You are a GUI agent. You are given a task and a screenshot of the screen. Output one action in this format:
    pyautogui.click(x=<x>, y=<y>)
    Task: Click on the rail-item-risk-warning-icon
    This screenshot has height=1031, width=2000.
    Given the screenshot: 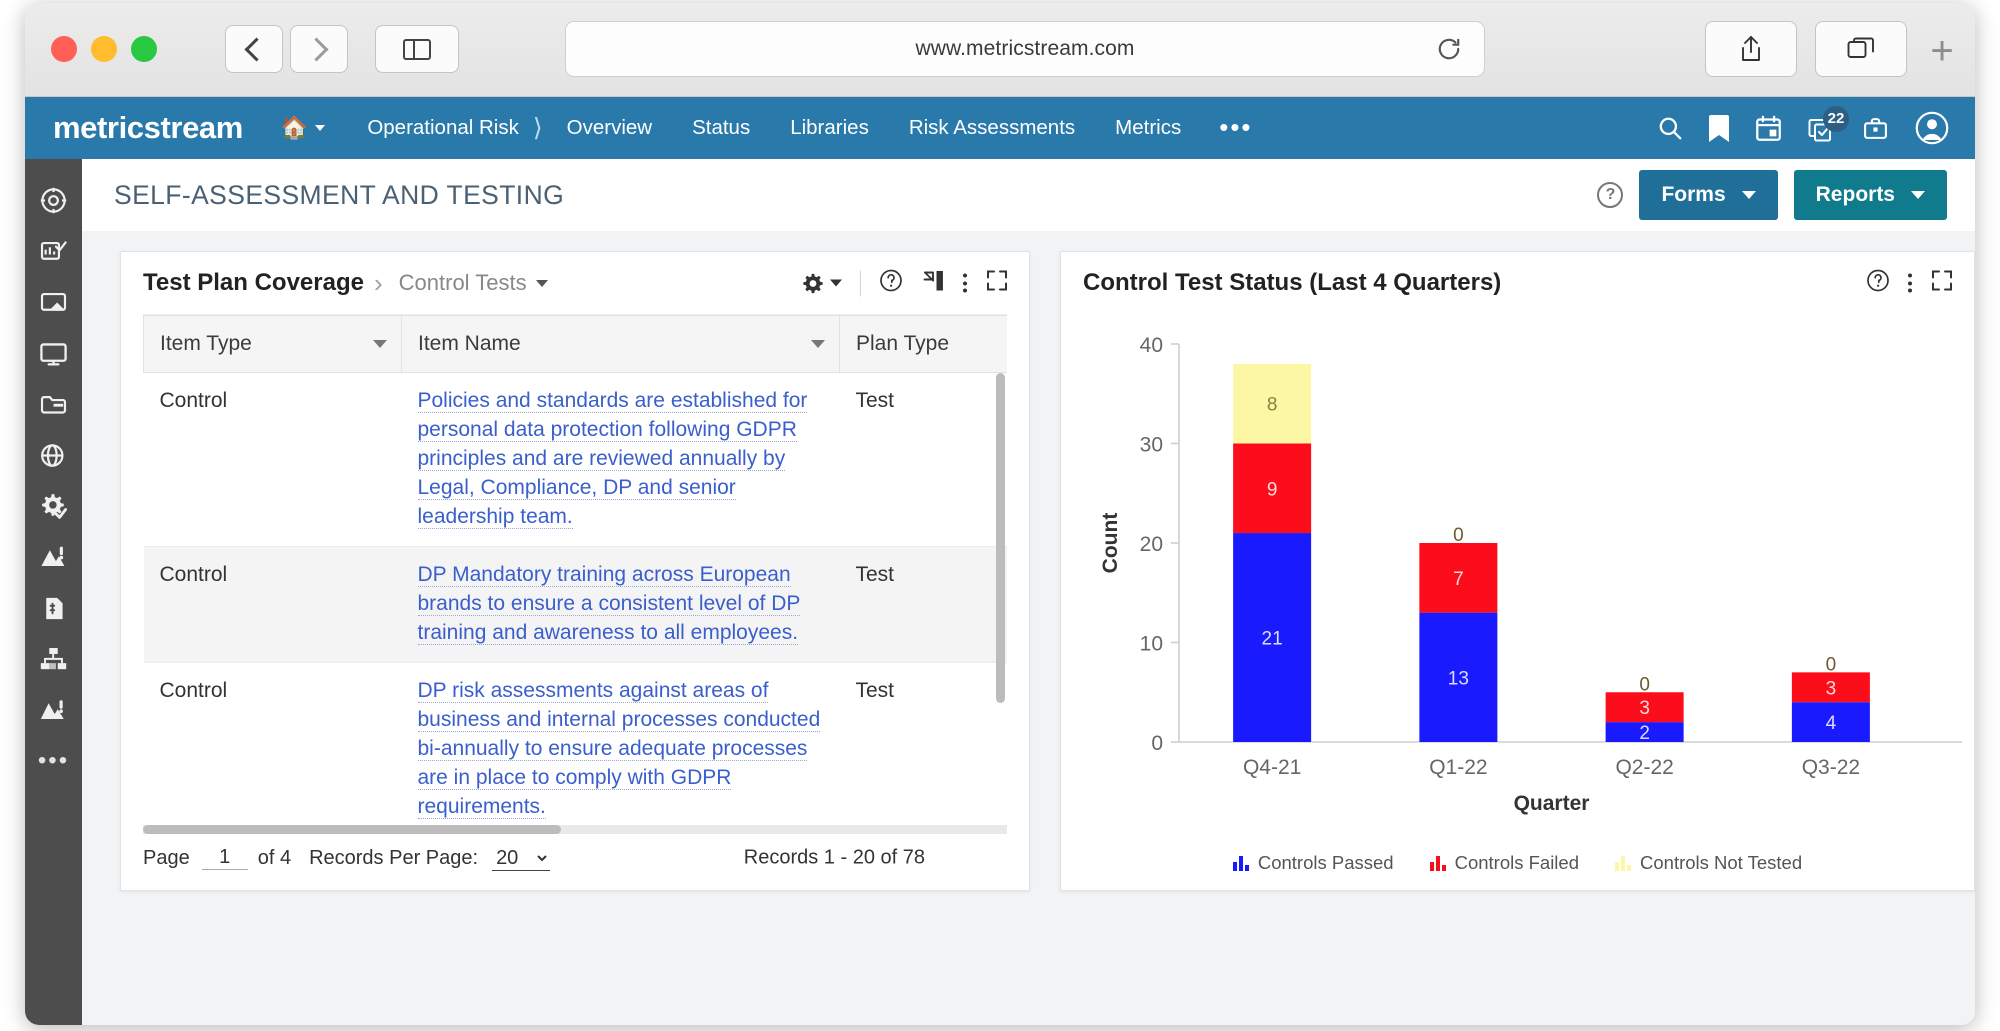 What is the action you would take?
    pyautogui.click(x=53, y=710)
    